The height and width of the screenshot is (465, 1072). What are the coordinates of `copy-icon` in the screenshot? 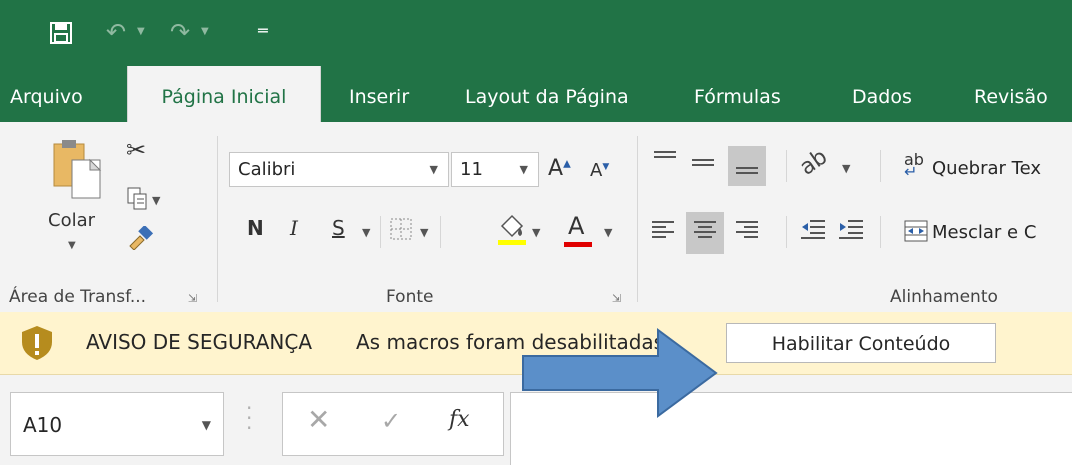 It's located at (138, 201).